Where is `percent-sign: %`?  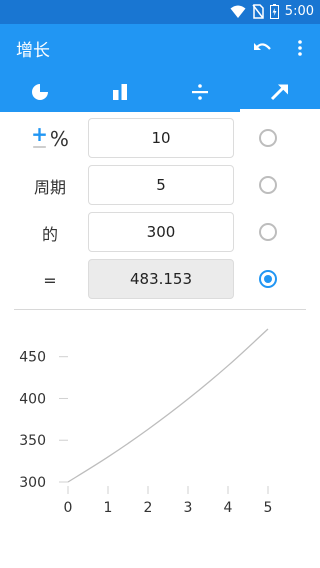
percent-sign: % is located at coordinates (59, 139).